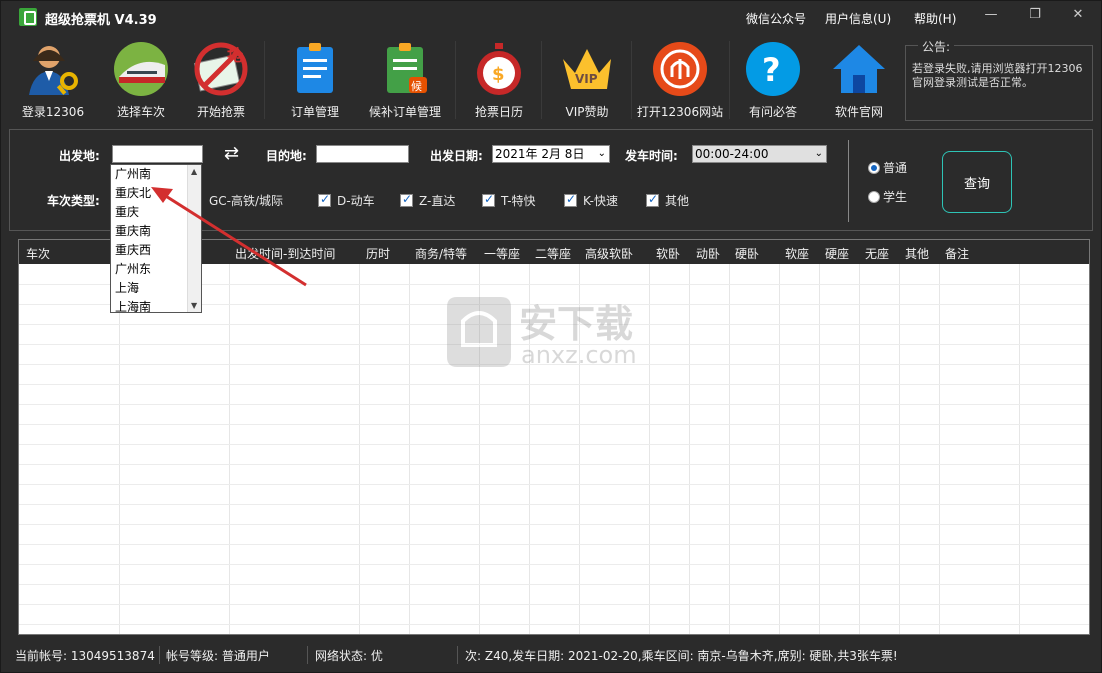 This screenshot has width=1102, height=673. I want to click on radio-student: 学生, so click(887, 196).